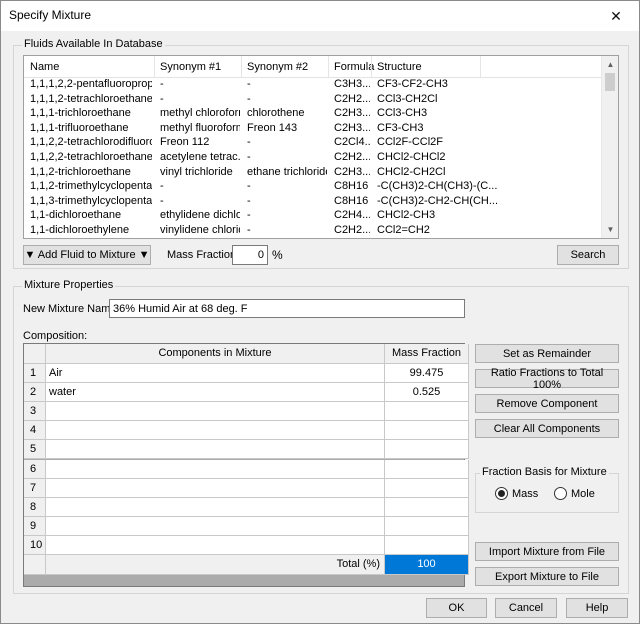 Image resolution: width=640 pixels, height=624 pixels. Describe the element at coordinates (71, 309) in the screenshot. I see `mixture-name-label: New Mixture Name:` at that location.